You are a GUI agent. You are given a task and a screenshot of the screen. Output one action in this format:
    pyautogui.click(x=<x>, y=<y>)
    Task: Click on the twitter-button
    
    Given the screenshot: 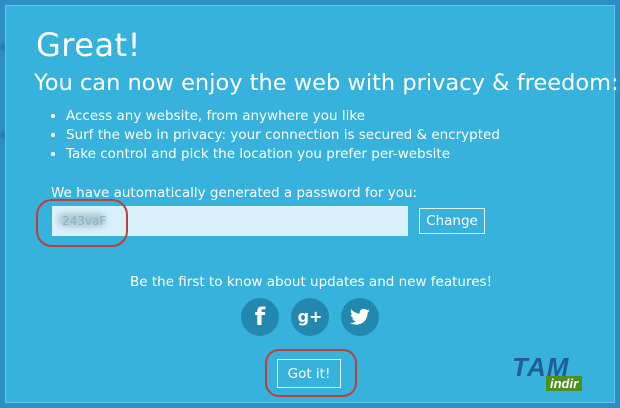 What is the action you would take?
    pyautogui.click(x=360, y=317)
    